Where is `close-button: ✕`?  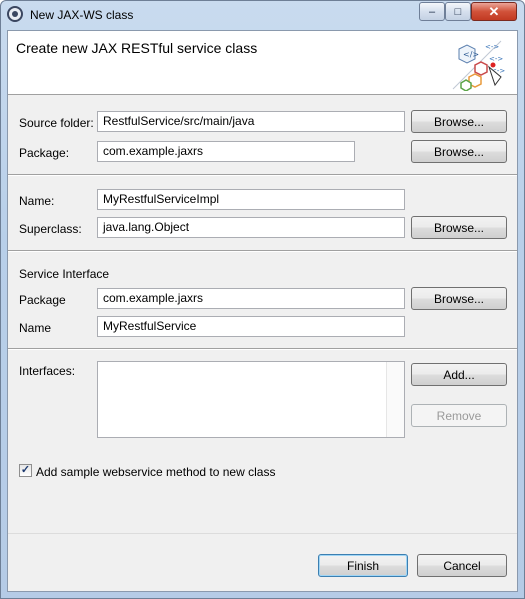
close-button: ✕ is located at coordinates (494, 11).